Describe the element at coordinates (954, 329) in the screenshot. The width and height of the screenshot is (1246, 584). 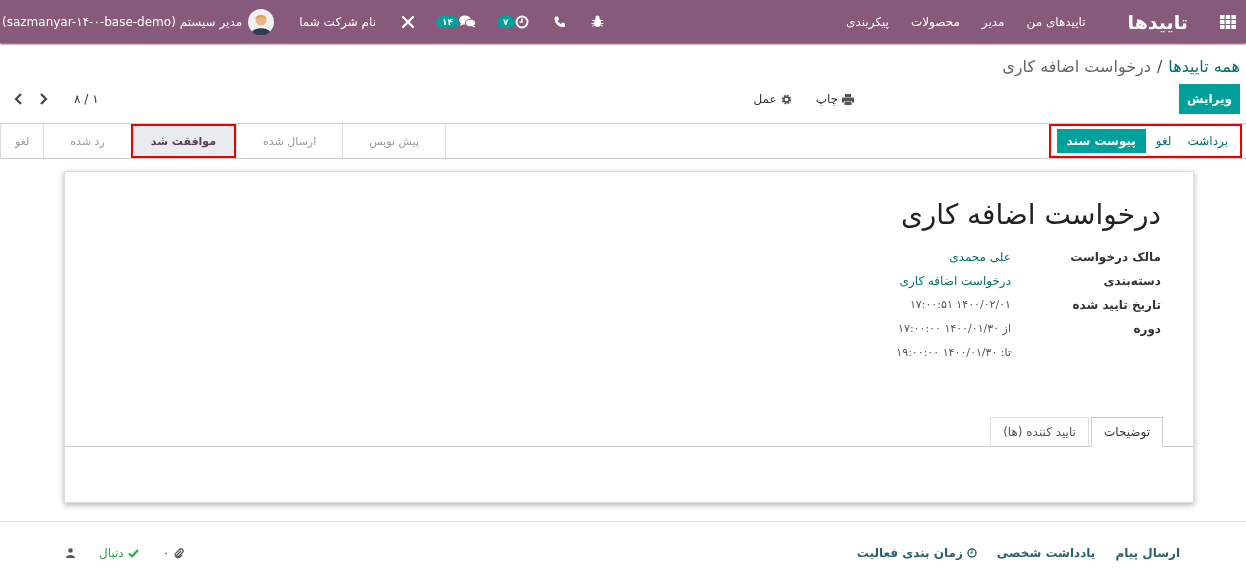
I see `field-value: از ۱۴۰۰/۰۱/۳۰ ۱۷:۰۰:۰۰` at that location.